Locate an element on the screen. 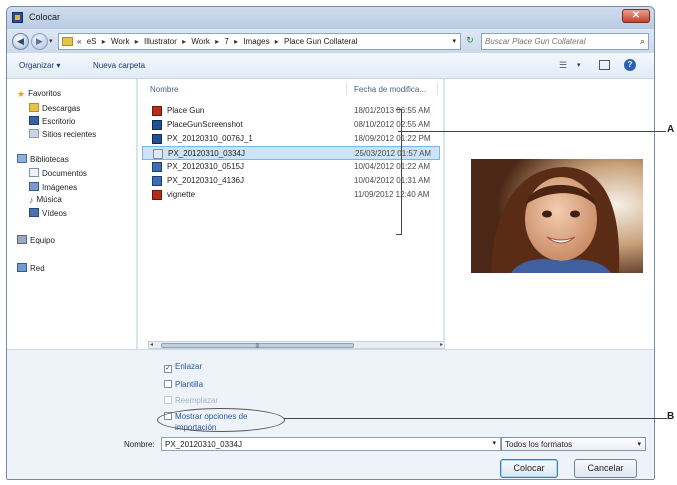 The height and width of the screenshot is (485, 677). breadcrumb-item: Images is located at coordinates (256, 41).